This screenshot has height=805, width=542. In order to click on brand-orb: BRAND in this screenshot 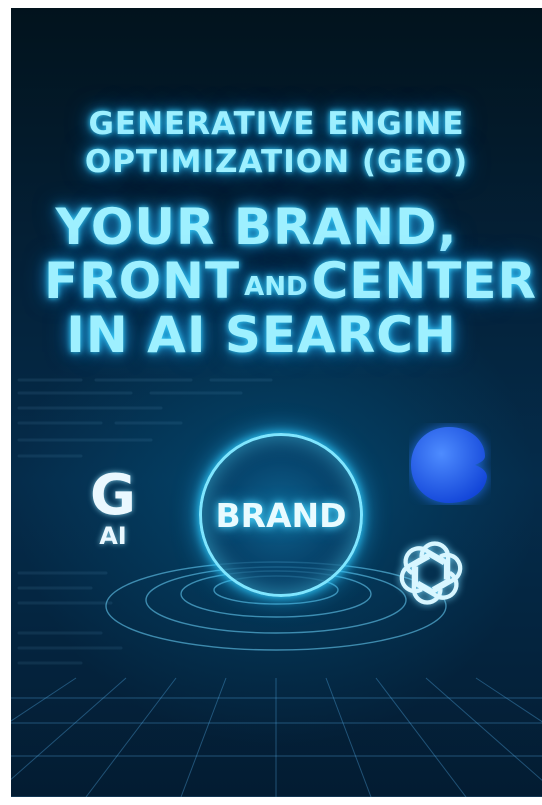, I will do `click(281, 515)`.